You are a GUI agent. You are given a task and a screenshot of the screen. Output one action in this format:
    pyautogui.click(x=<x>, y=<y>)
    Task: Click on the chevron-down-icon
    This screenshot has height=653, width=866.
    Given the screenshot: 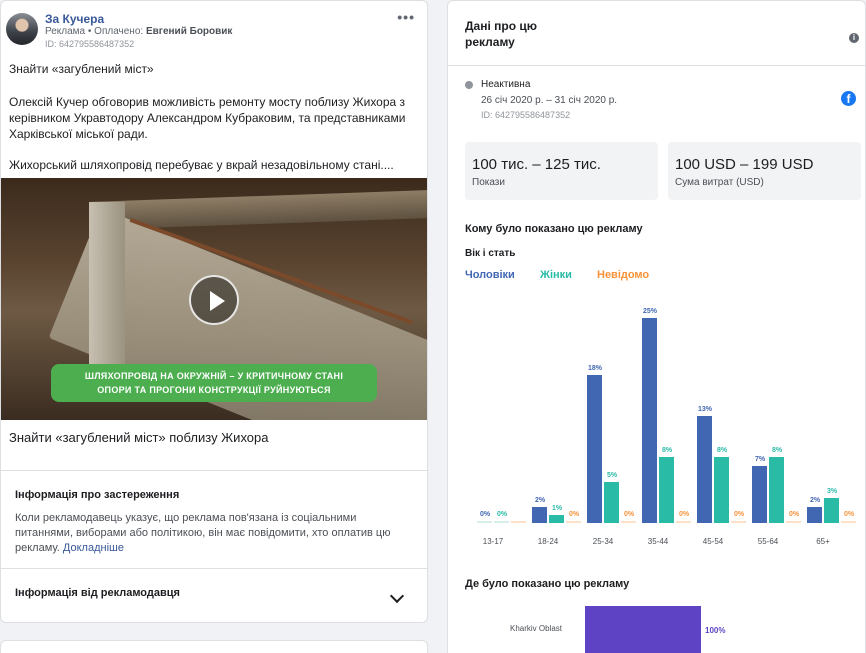 What is the action you would take?
    pyautogui.click(x=397, y=596)
    